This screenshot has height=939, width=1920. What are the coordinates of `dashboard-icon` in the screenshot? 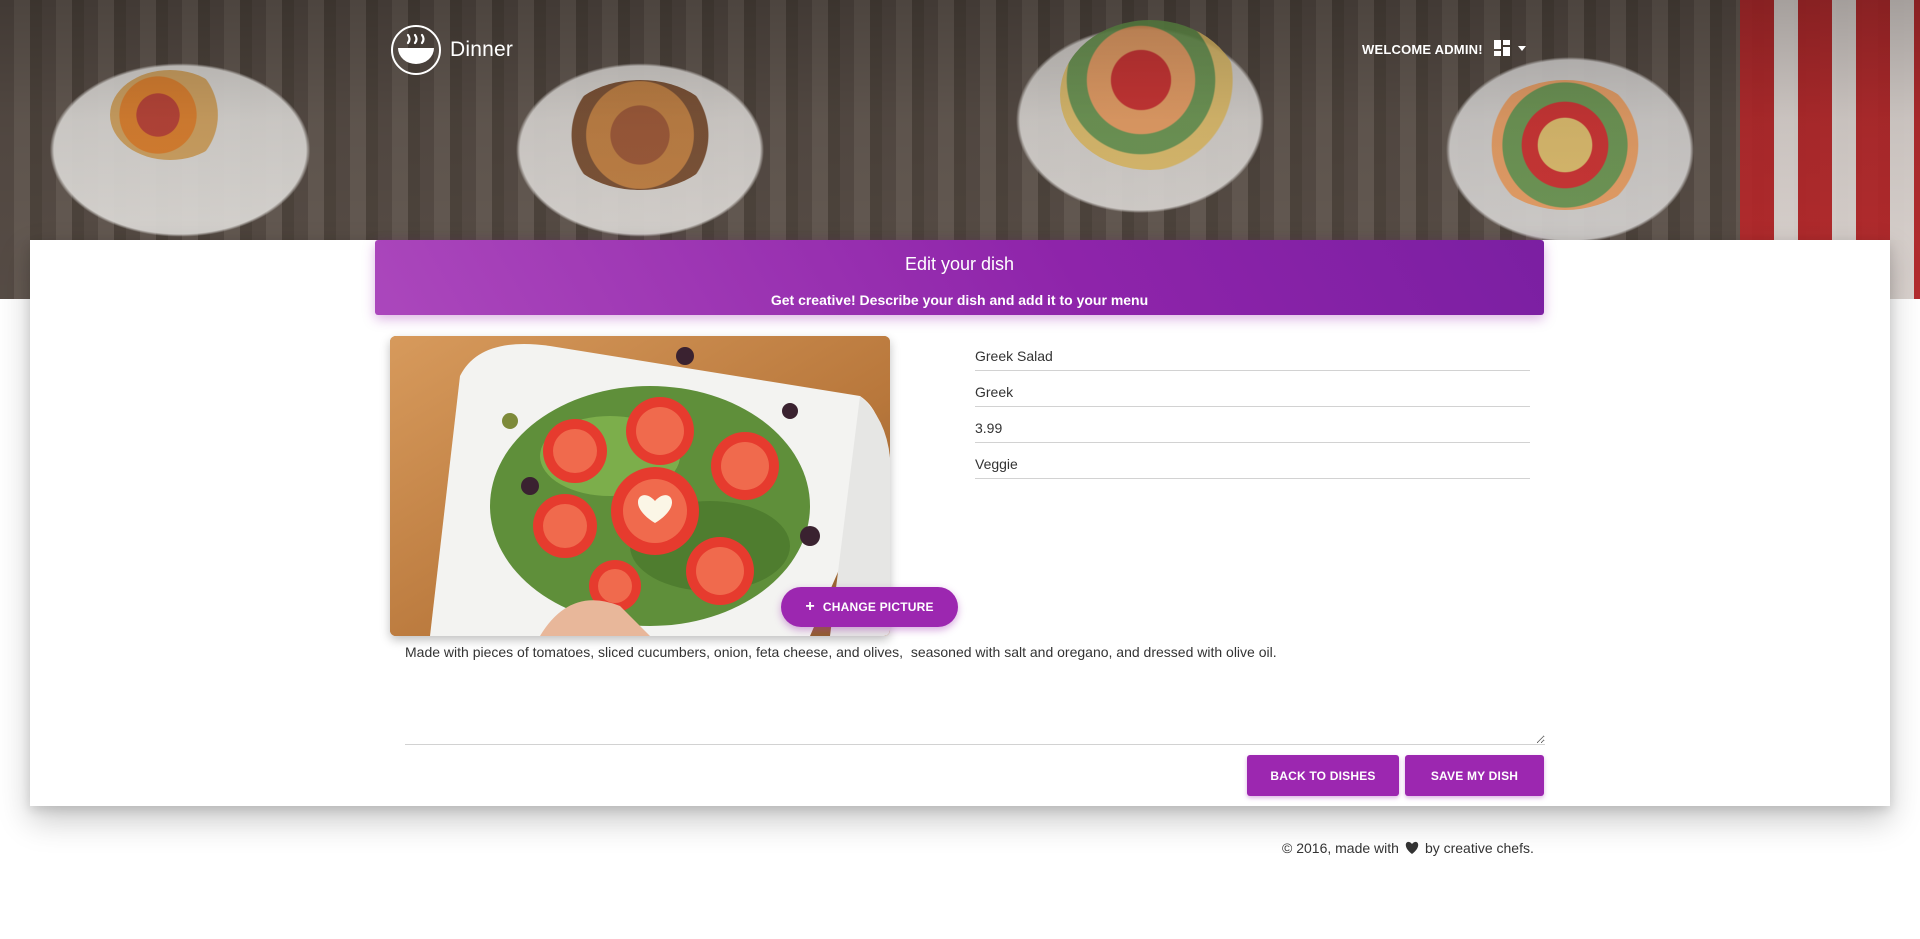 It's located at (1502, 48).